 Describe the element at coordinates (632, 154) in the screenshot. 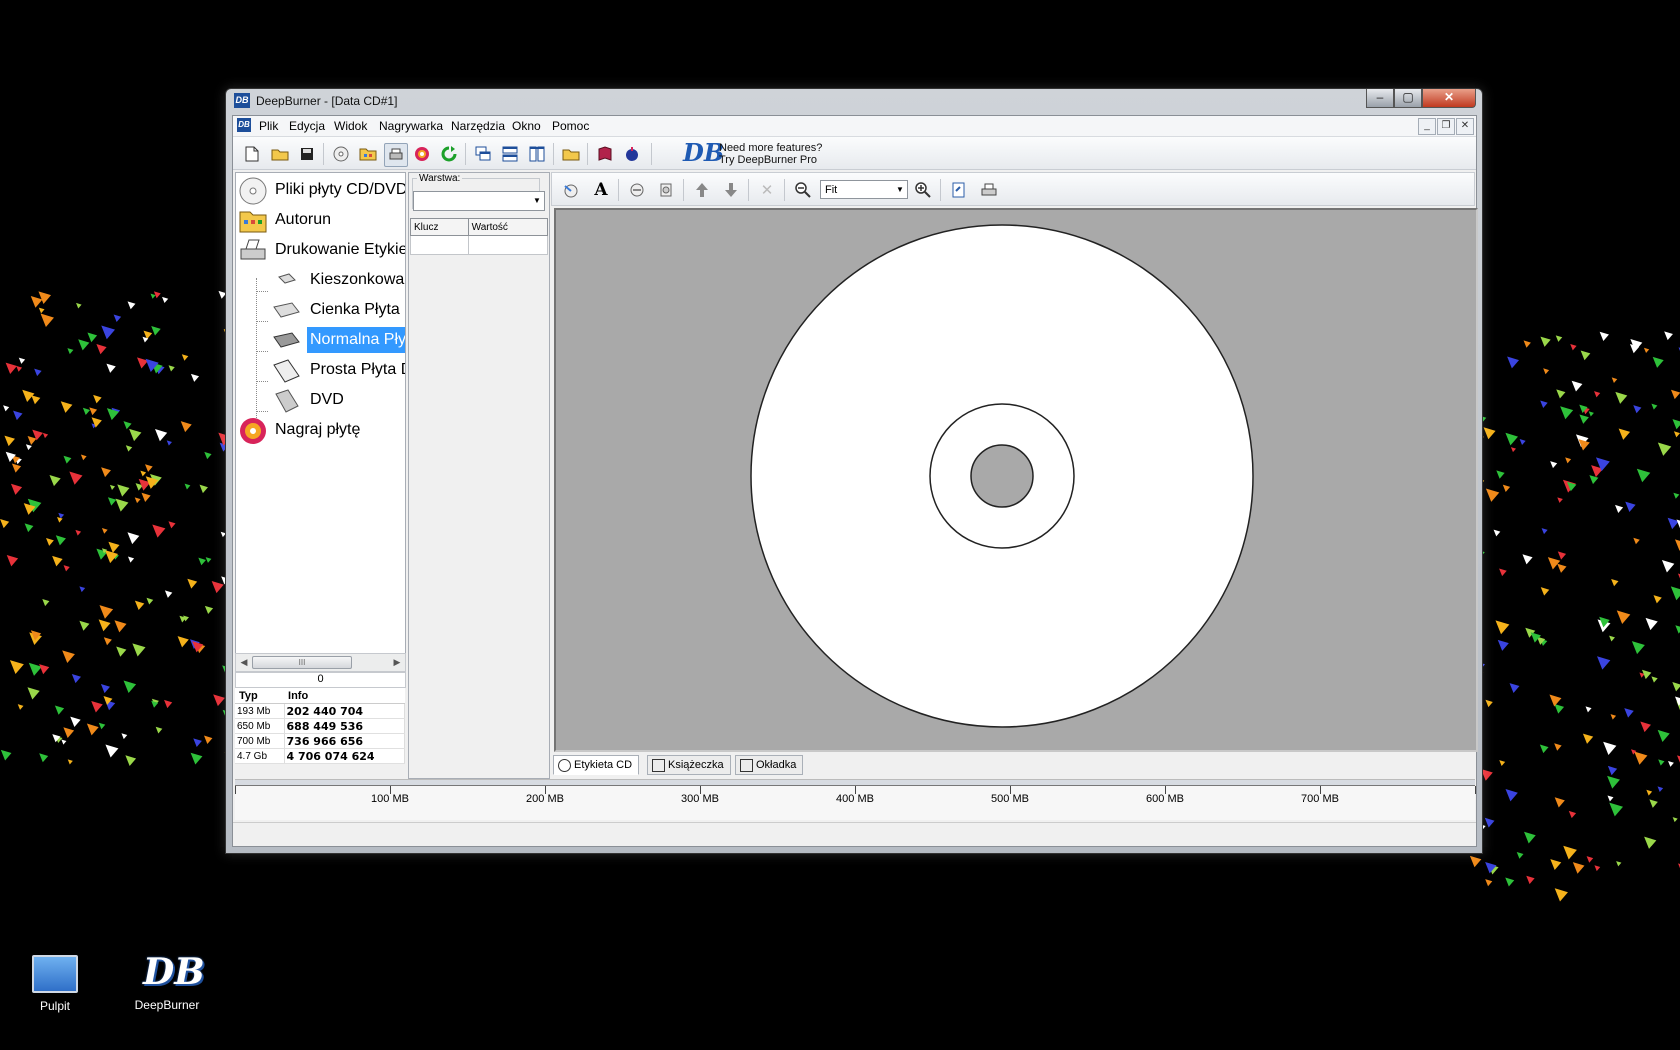

I see `about-icon` at that location.